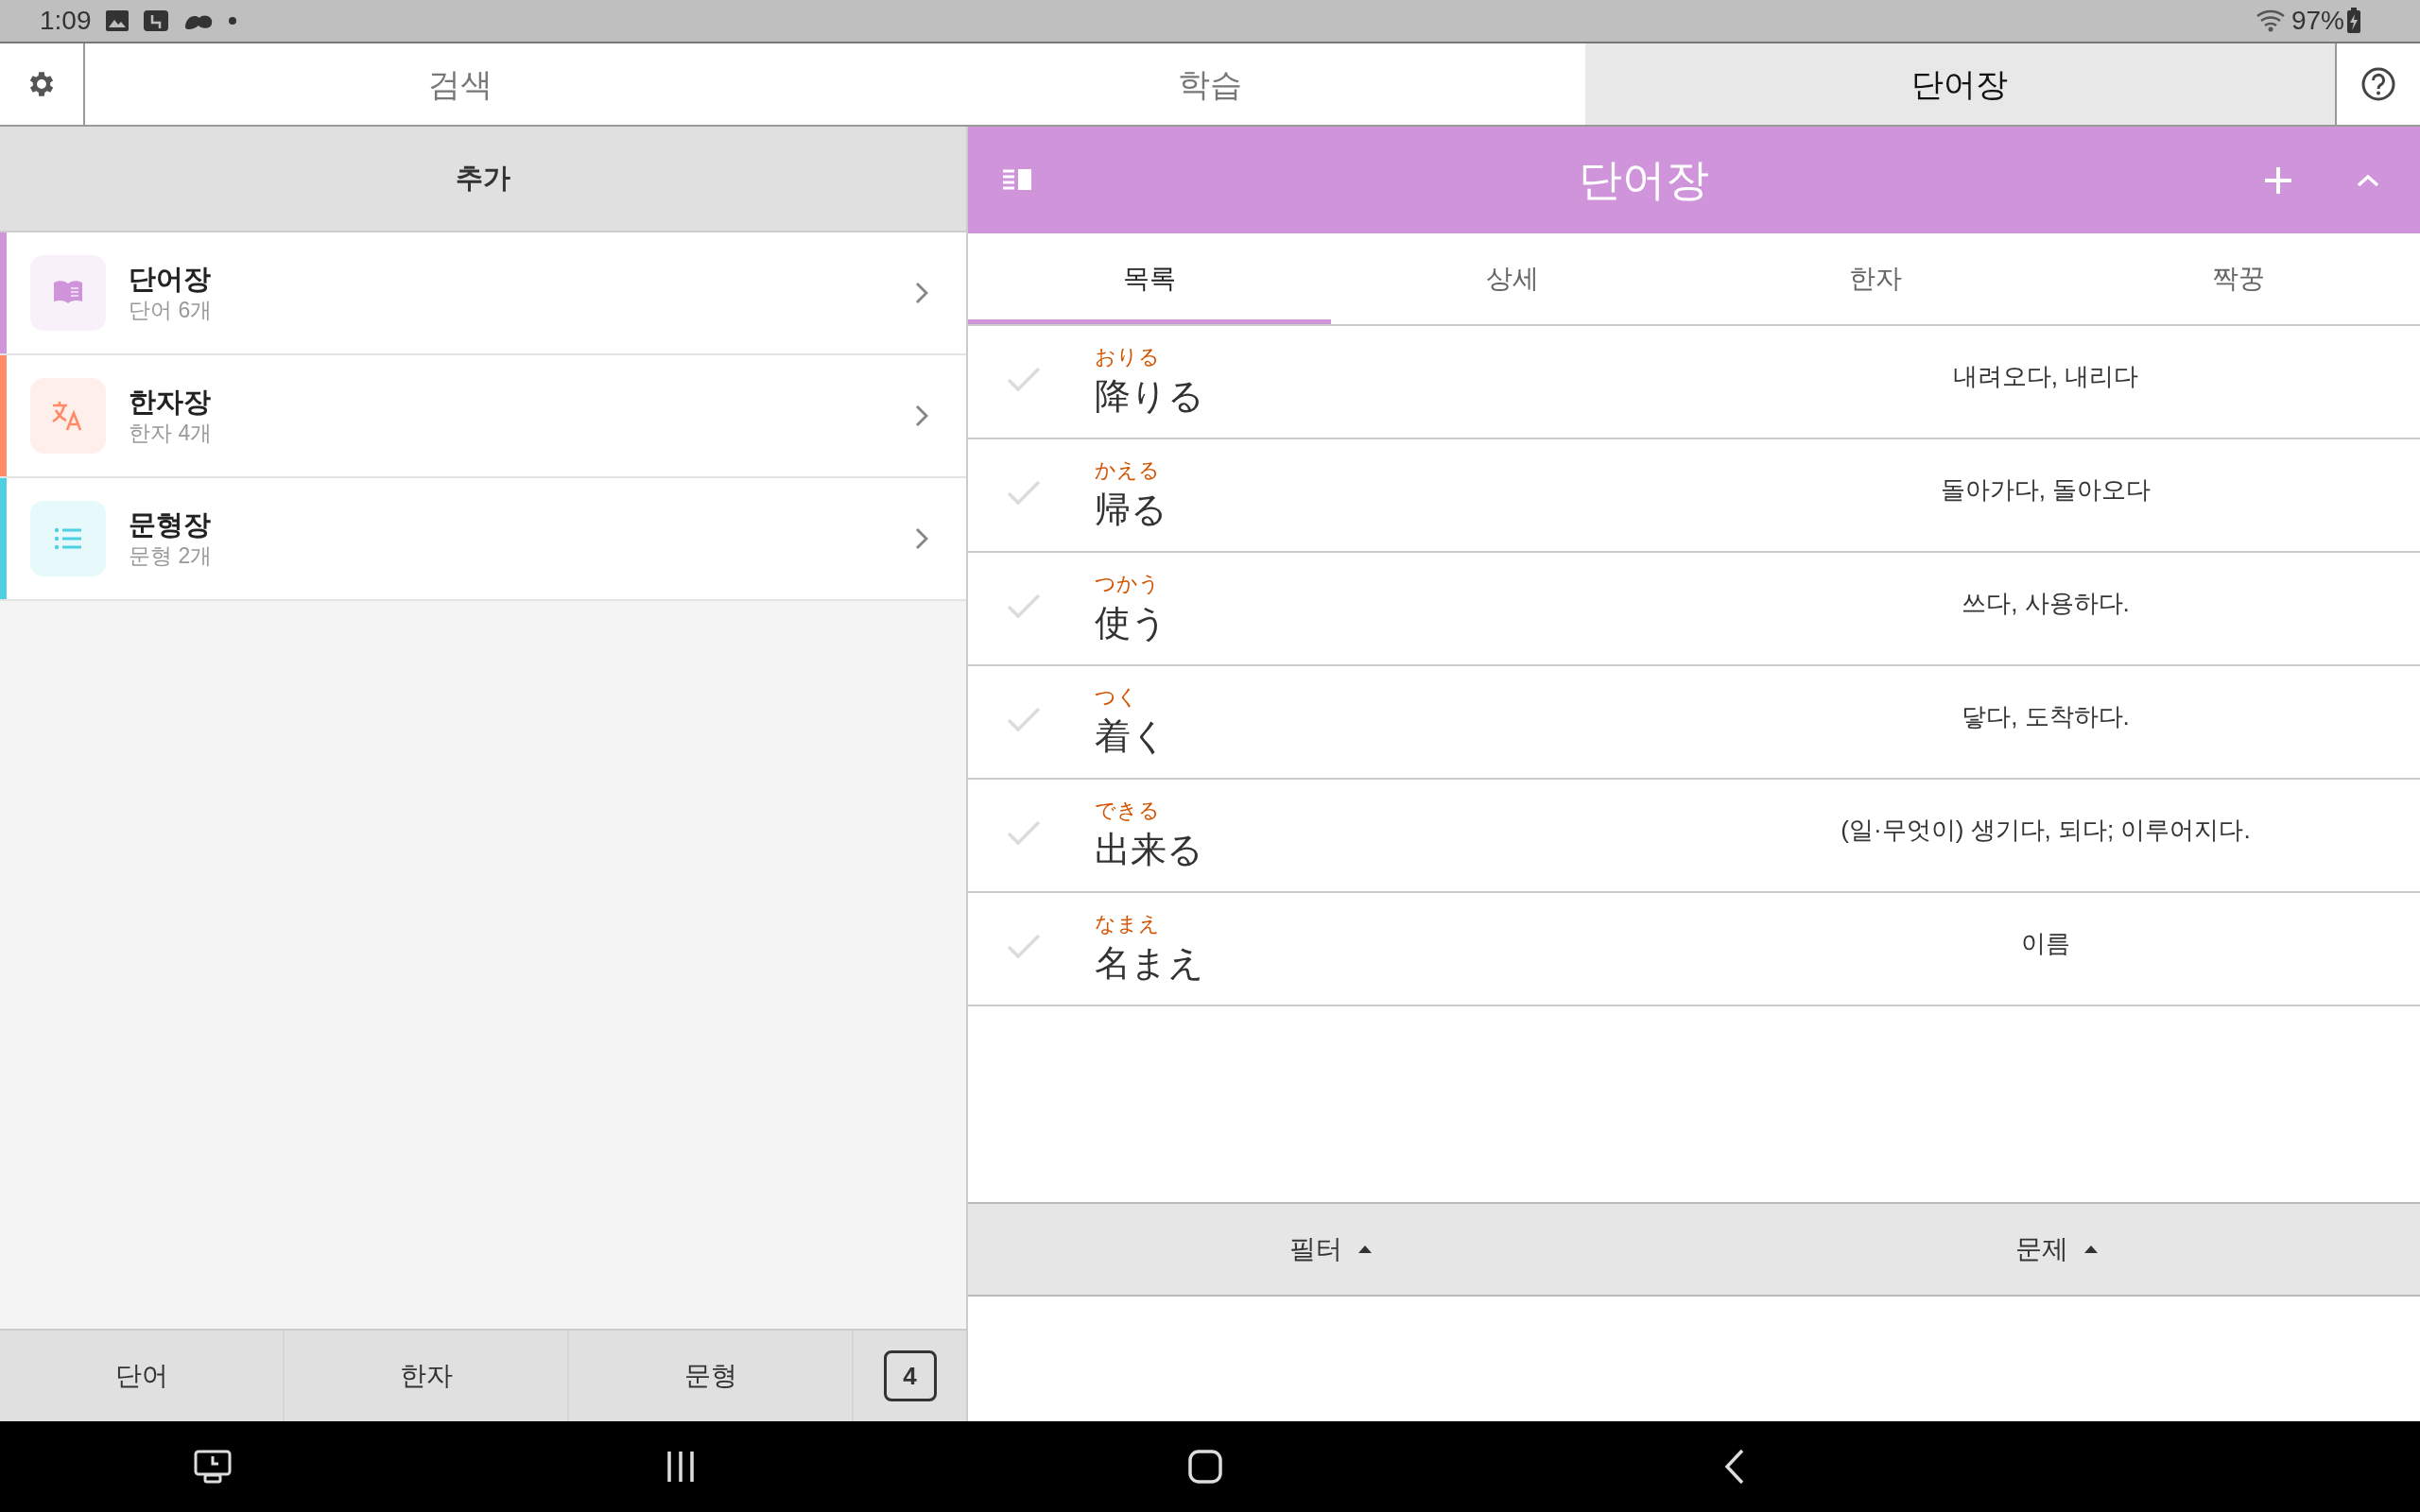 Image resolution: width=2420 pixels, height=1512 pixels. What do you see at coordinates (170, 402) in the screenshot?
I see `item-title: 한자장` at bounding box center [170, 402].